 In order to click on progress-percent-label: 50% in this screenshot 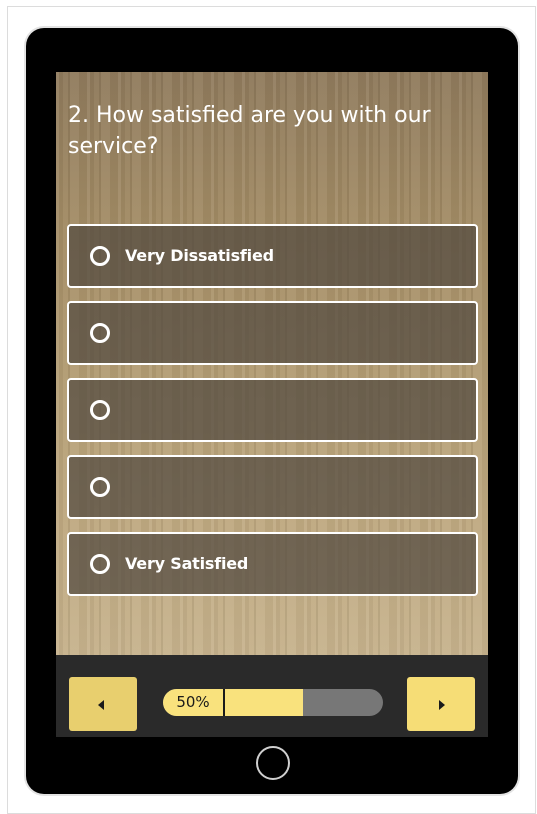, I will do `click(194, 702)`.